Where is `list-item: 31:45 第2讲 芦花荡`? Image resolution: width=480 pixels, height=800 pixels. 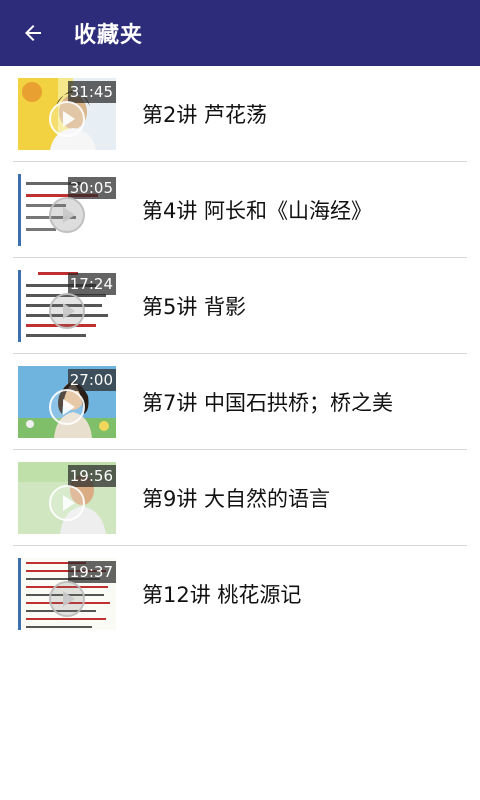 list-item: 31:45 第2讲 芦花荡 is located at coordinates (240, 114).